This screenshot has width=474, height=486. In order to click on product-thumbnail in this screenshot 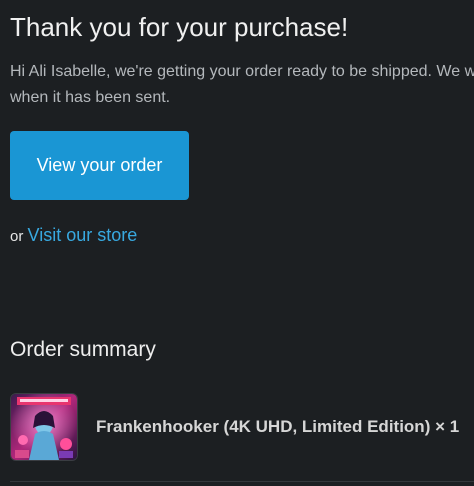, I will do `click(44, 427)`.